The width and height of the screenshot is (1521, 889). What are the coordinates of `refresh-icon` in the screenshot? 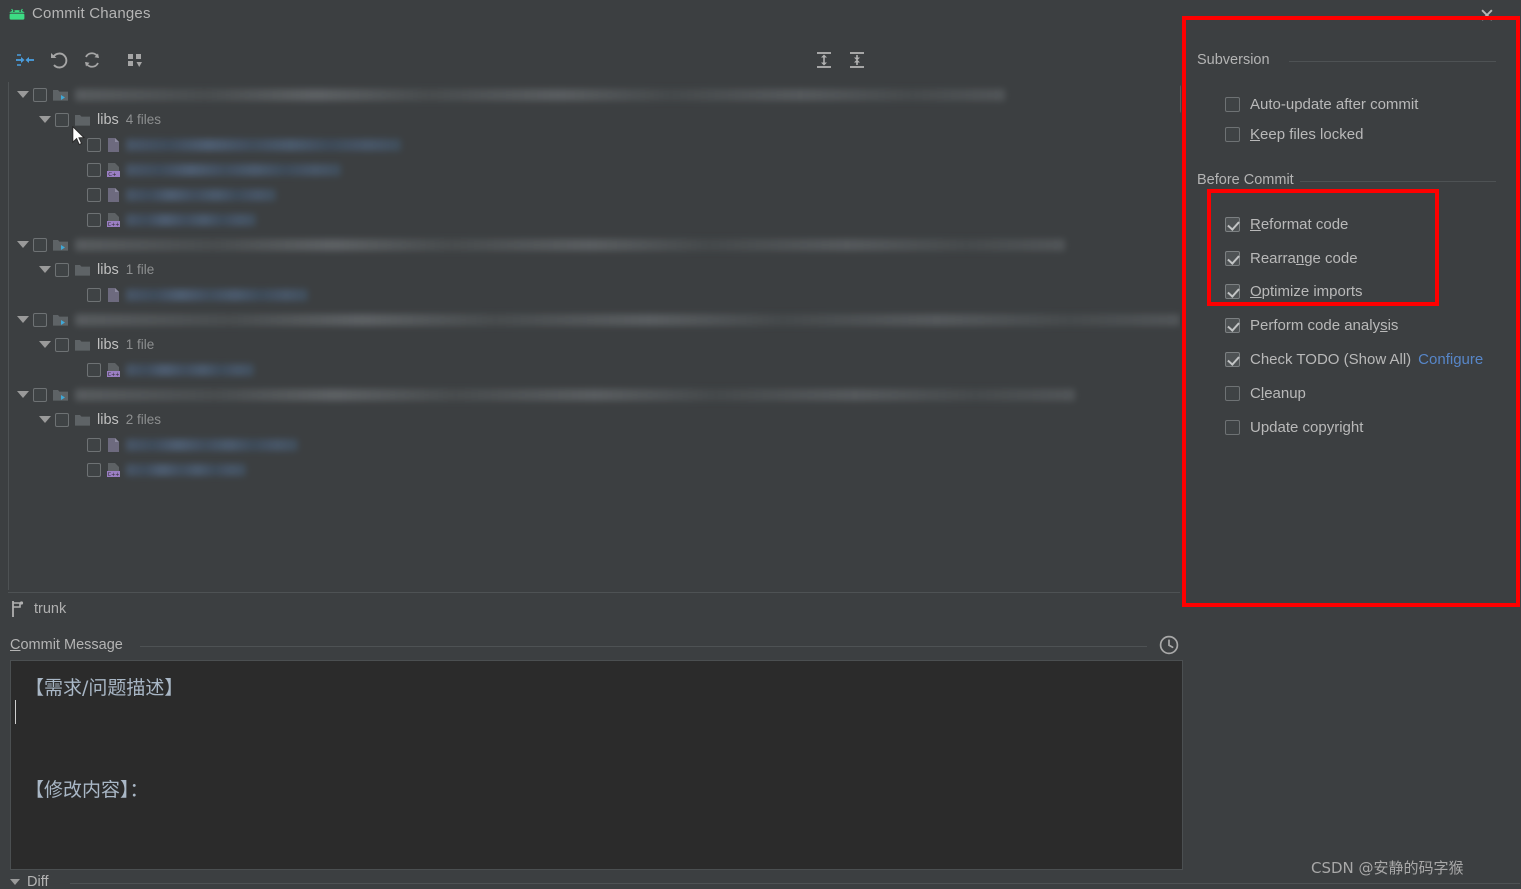 It's located at (92, 60).